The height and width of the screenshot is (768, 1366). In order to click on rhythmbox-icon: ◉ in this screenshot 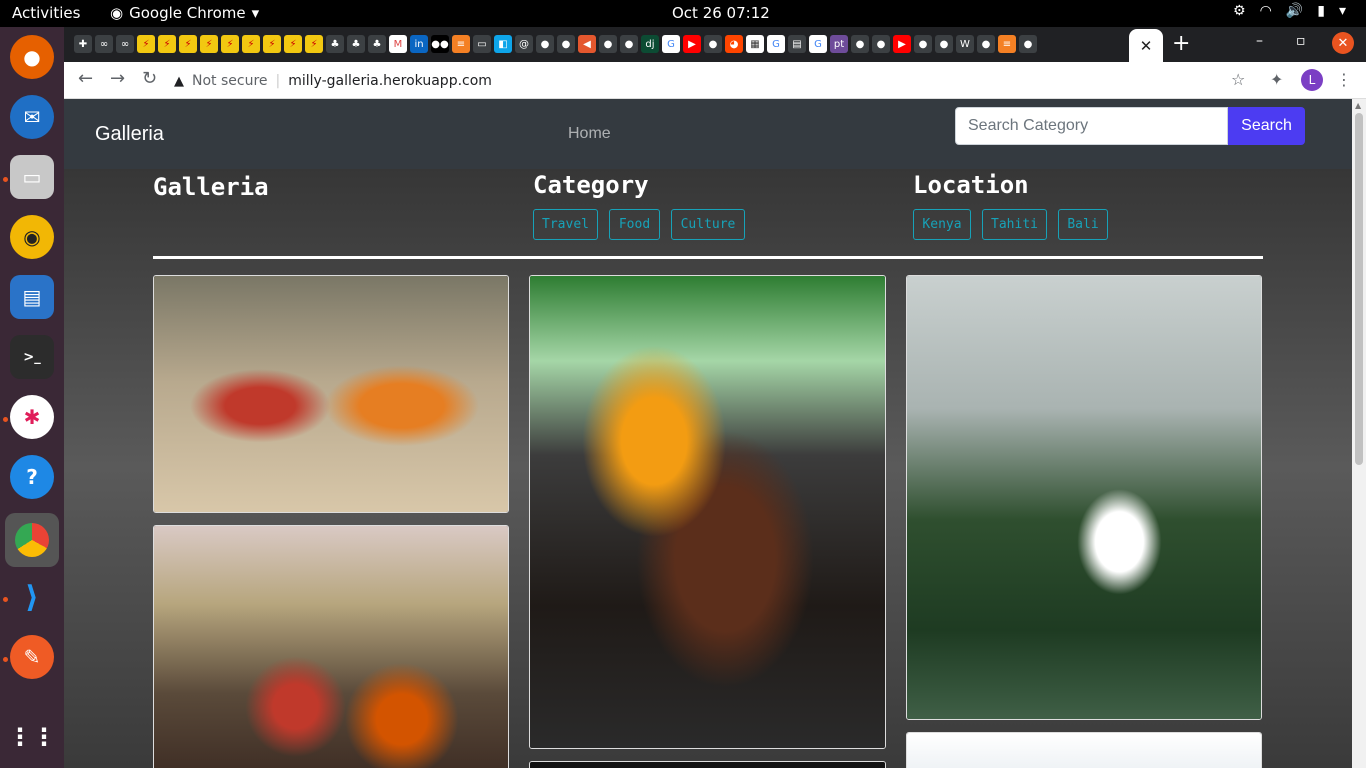, I will do `click(32, 237)`.